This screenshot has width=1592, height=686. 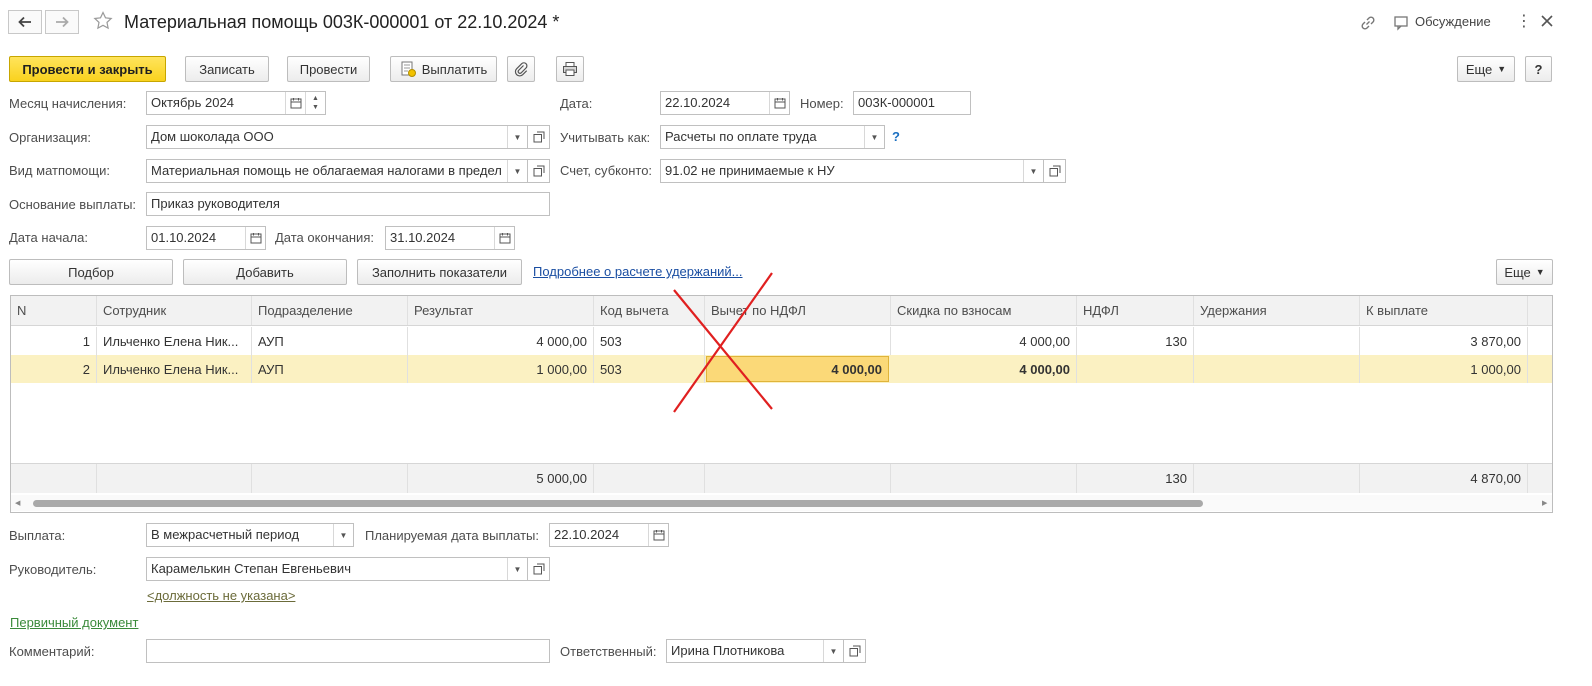 What do you see at coordinates (62, 22) in the screenshot?
I see `forward-button` at bounding box center [62, 22].